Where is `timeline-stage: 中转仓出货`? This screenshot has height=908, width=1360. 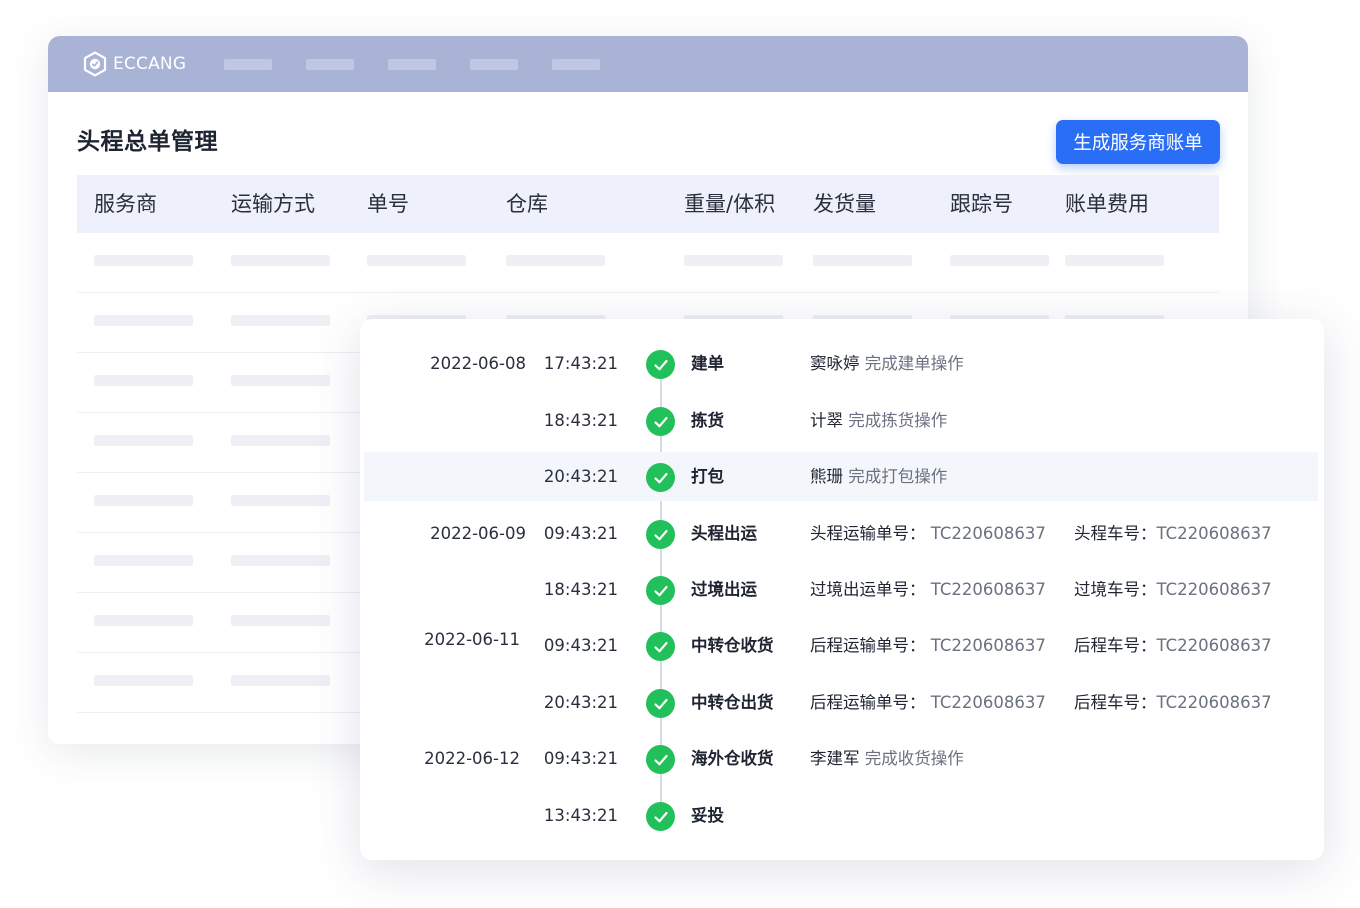
timeline-stage: 中转仓出货 is located at coordinates (732, 702).